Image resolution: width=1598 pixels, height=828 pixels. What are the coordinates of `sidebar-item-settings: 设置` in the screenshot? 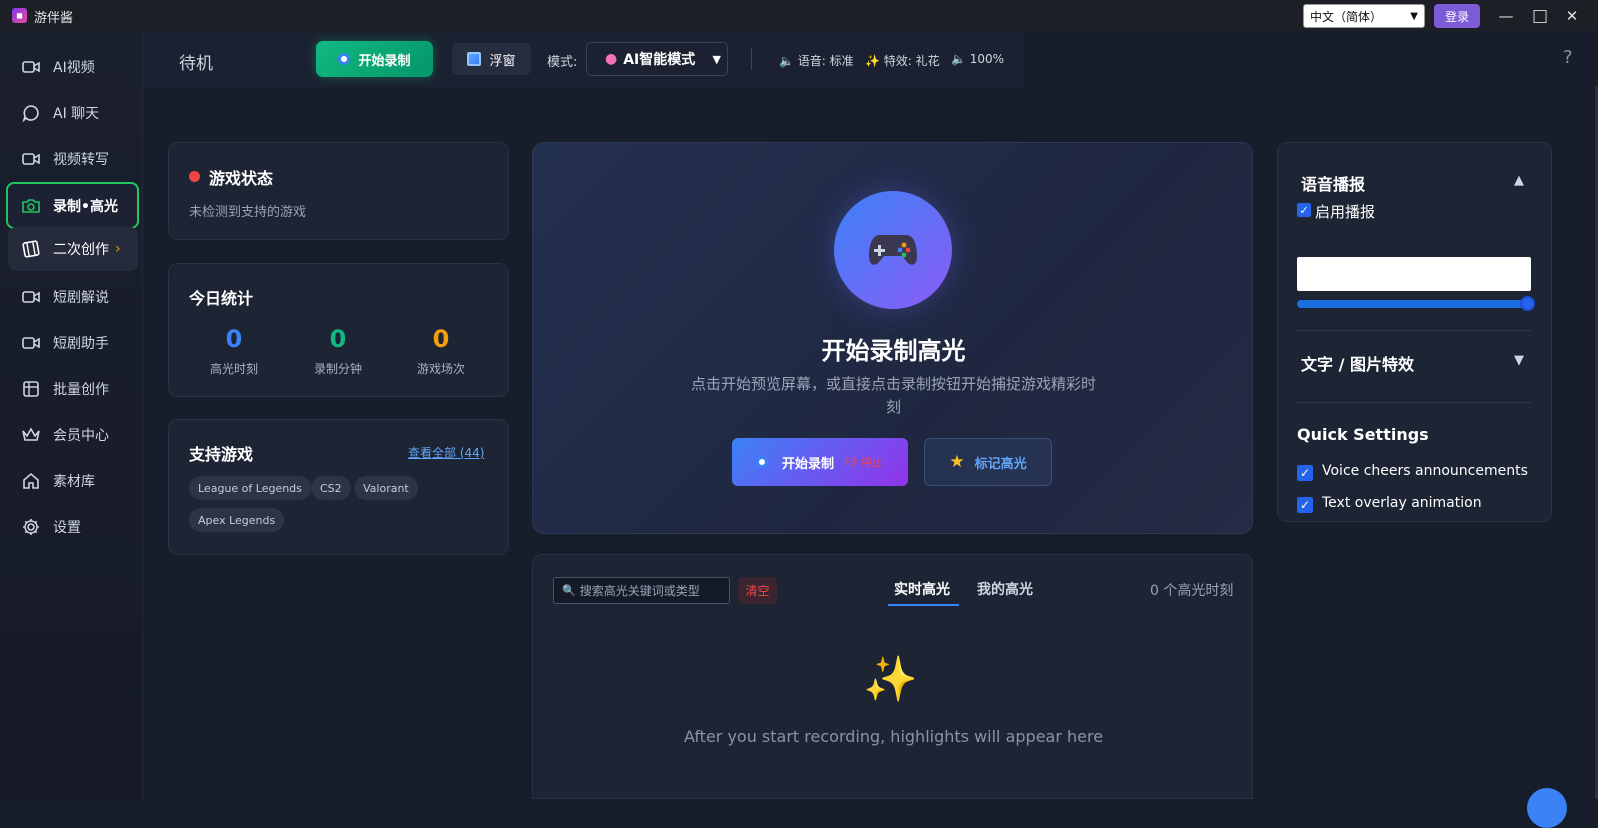 It's located at (73, 527).